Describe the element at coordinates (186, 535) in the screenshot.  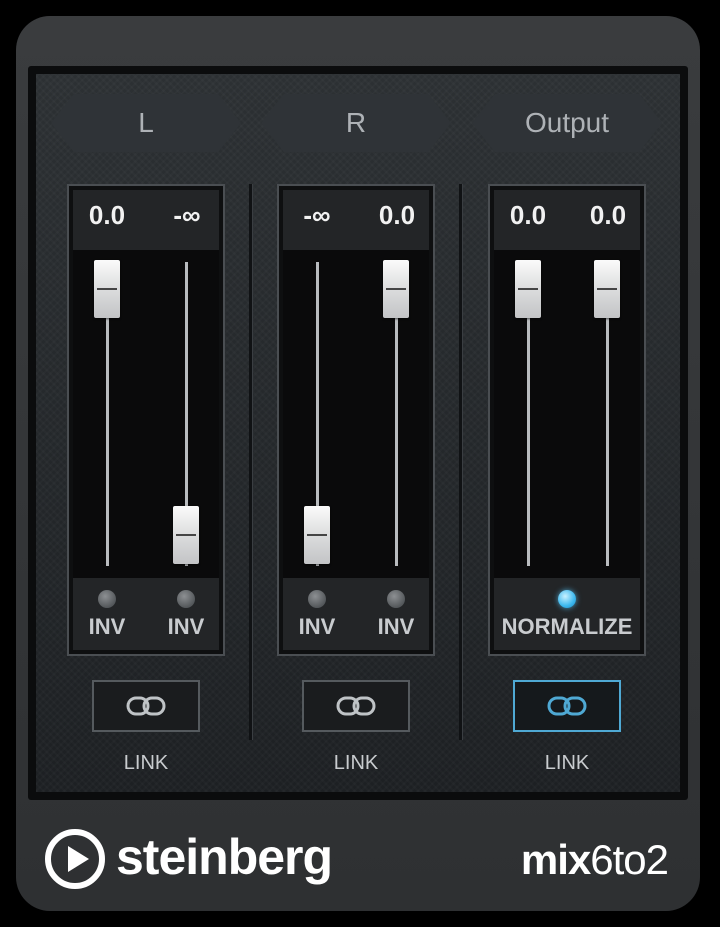
I see `fader-knob-l-right` at that location.